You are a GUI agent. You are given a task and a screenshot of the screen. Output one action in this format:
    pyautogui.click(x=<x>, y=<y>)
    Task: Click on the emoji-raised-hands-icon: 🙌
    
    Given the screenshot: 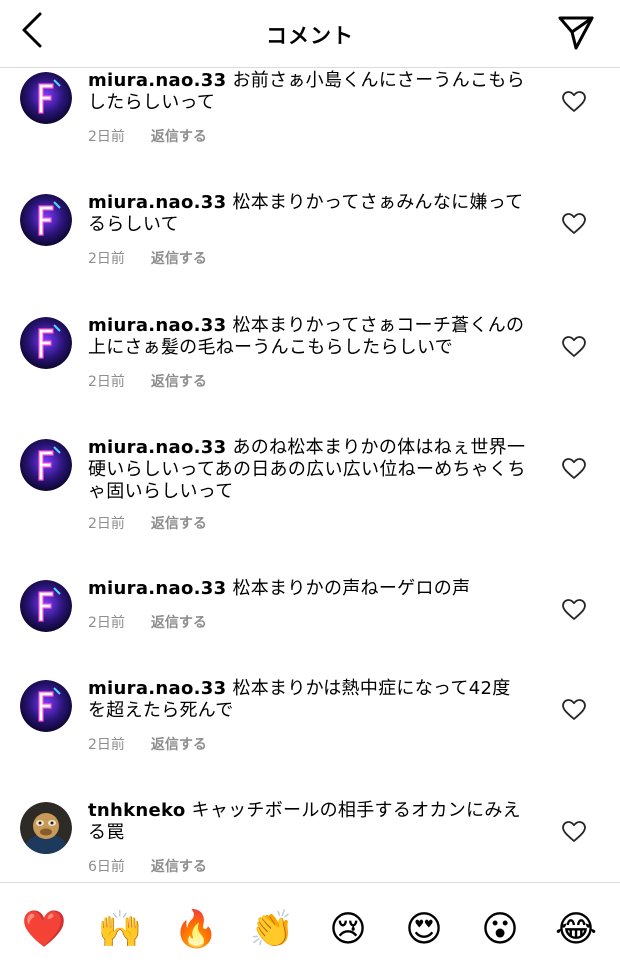 What is the action you would take?
    pyautogui.click(x=120, y=930)
    